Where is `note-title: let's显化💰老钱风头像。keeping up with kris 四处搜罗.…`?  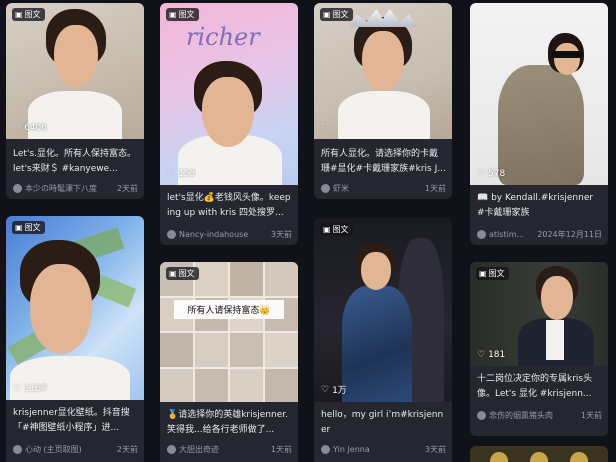
note-title: let's显化💰老钱风头像。keeping up with kris 四处搜罗.… is located at coordinates (229, 206).